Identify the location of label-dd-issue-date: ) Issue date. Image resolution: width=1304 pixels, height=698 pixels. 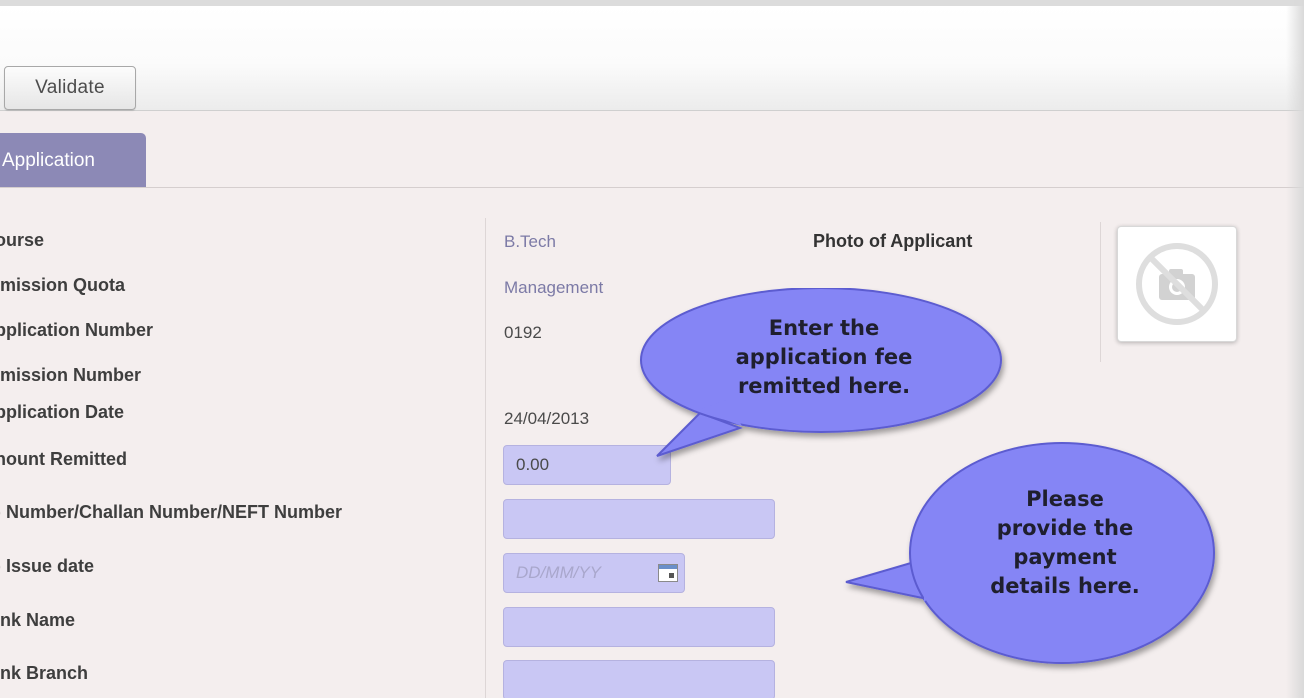
(47, 566).